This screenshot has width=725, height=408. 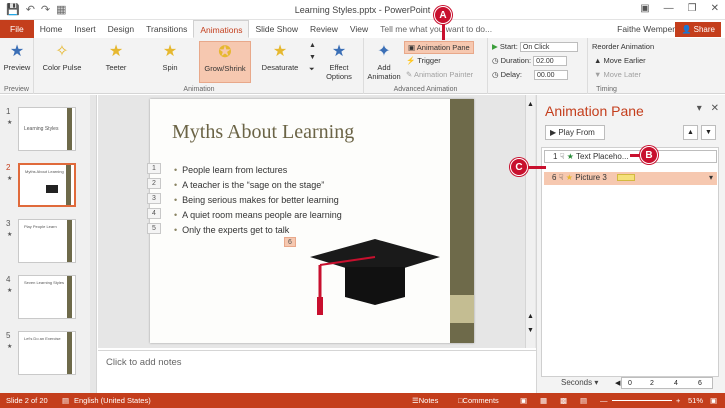 What do you see at coordinates (543, 400) in the screenshot?
I see `slide-sorter-icon: ▦` at bounding box center [543, 400].